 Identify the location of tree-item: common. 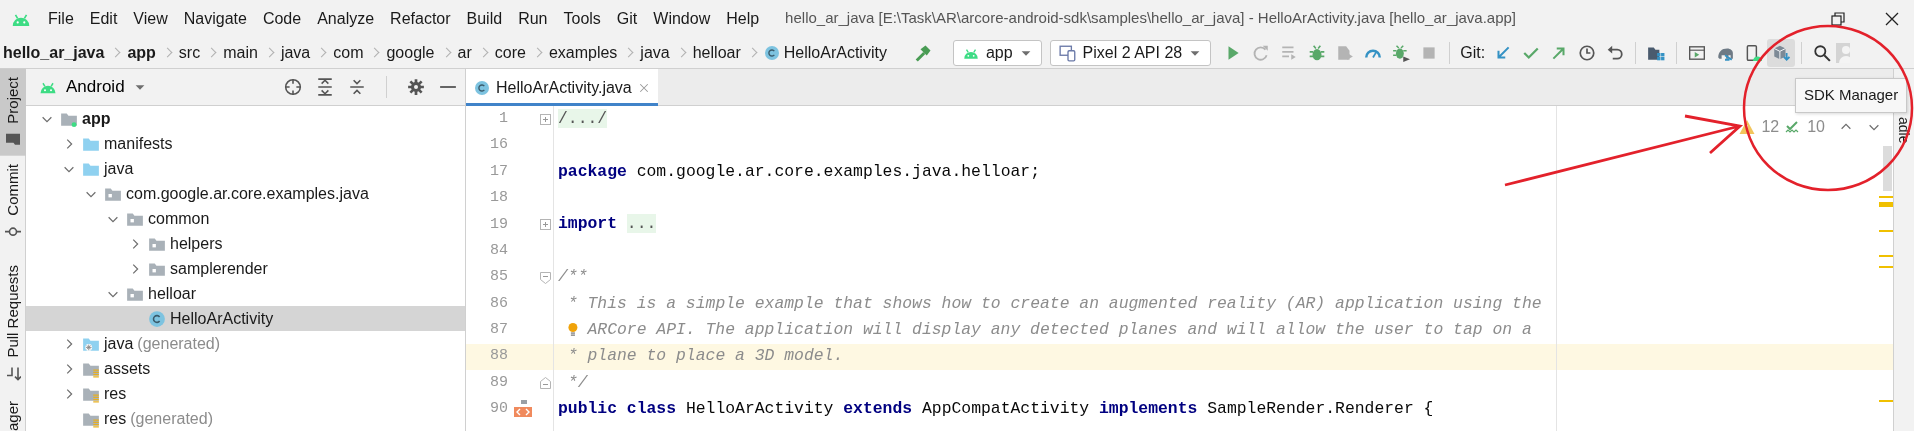
(245, 218).